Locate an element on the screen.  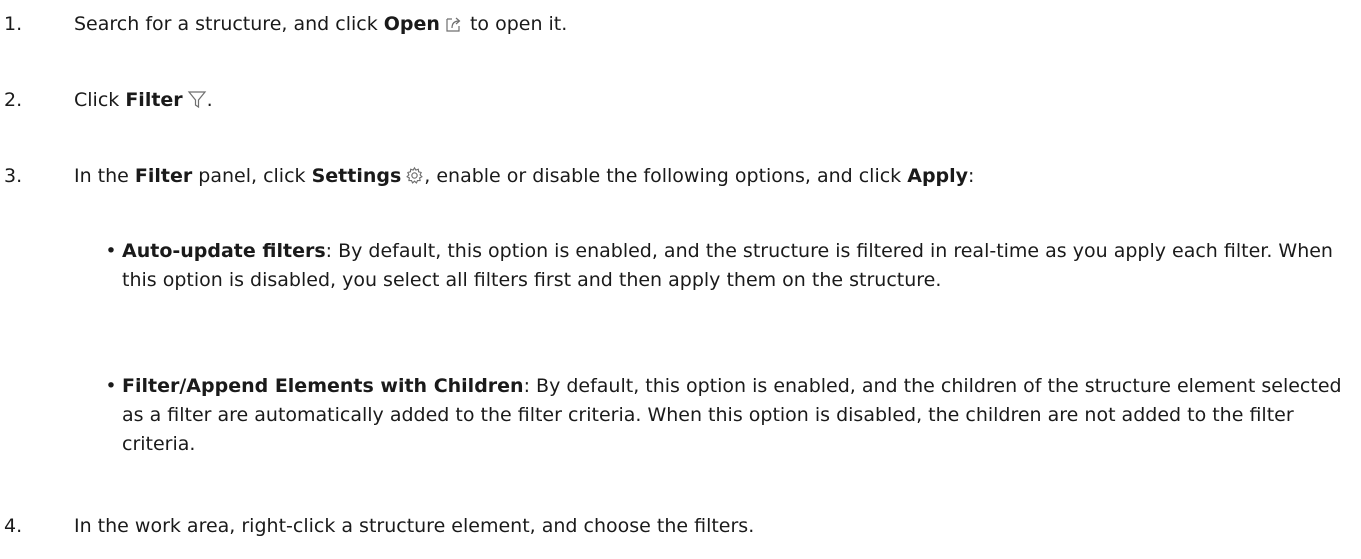
step-text: Click Filter. is located at coordinates (712, 100).